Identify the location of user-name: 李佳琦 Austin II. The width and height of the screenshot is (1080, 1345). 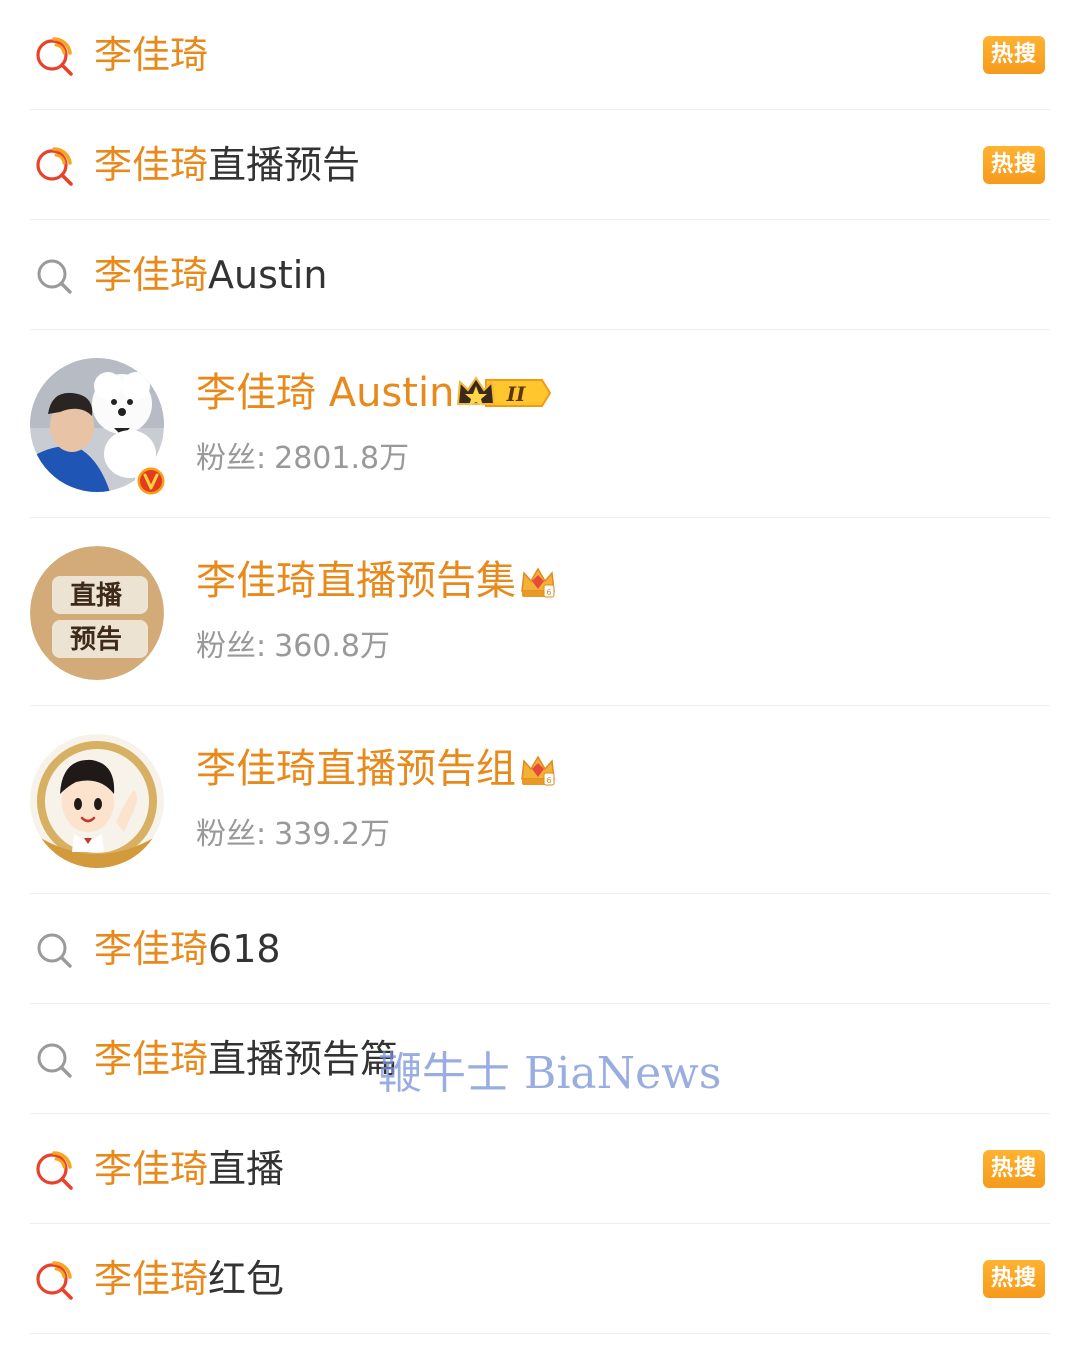
(374, 393).